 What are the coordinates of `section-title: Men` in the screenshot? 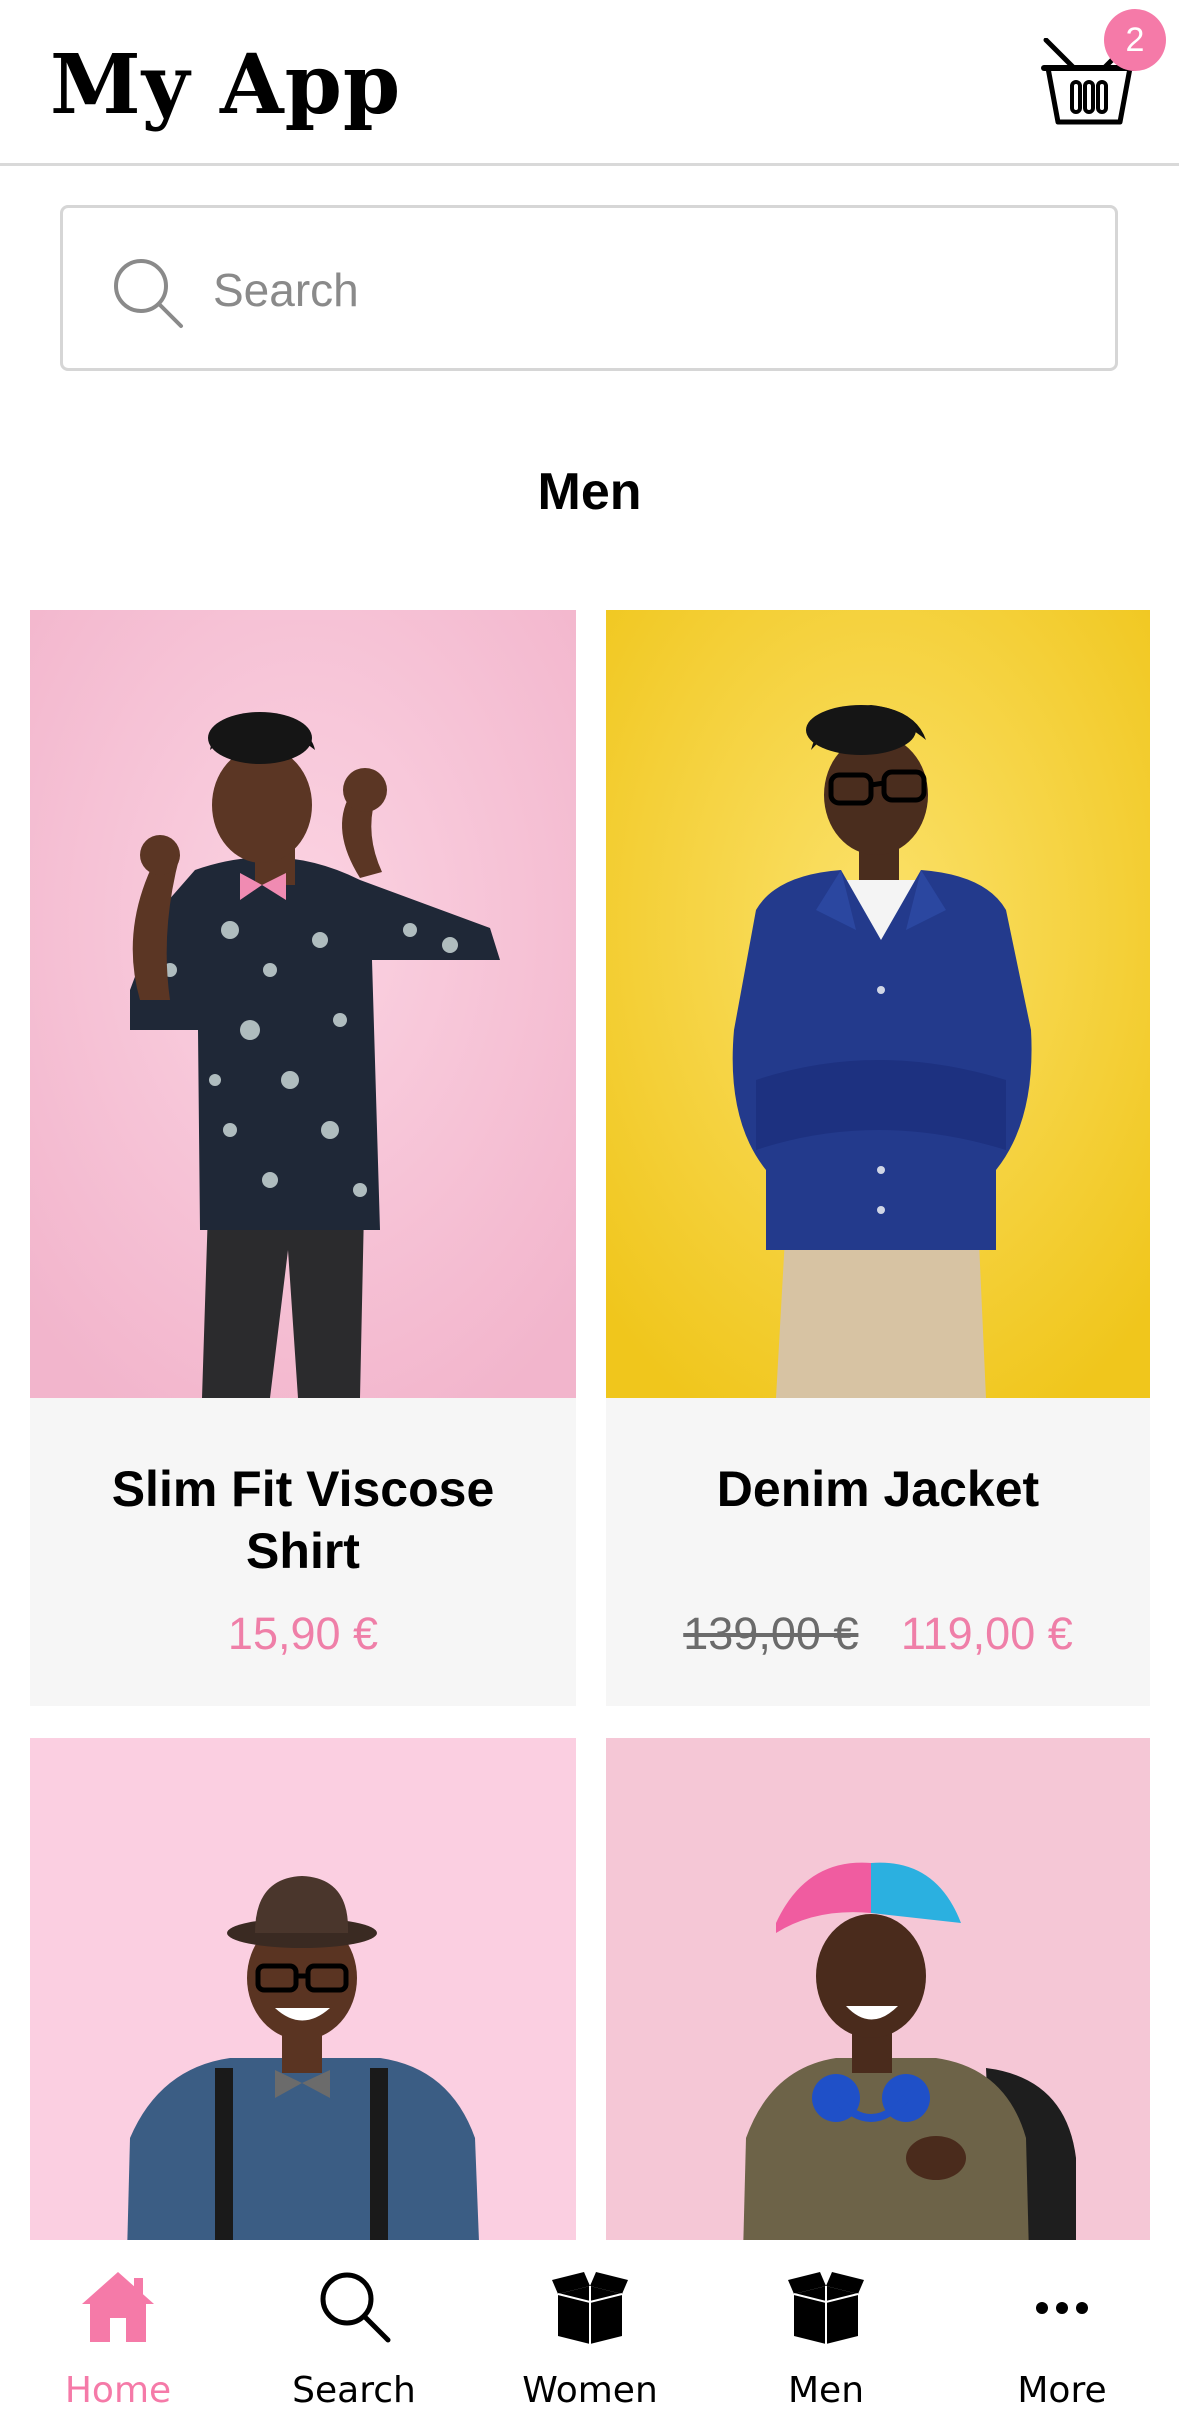 It's located at (589, 492).